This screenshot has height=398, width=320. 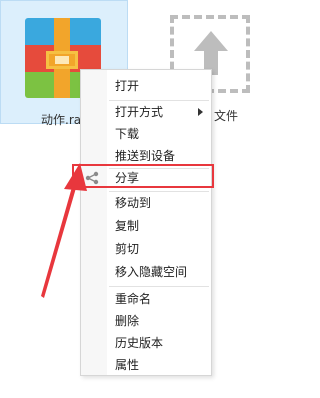 What do you see at coordinates (61, 120) in the screenshot?
I see `file-name: 动作.ra` at bounding box center [61, 120].